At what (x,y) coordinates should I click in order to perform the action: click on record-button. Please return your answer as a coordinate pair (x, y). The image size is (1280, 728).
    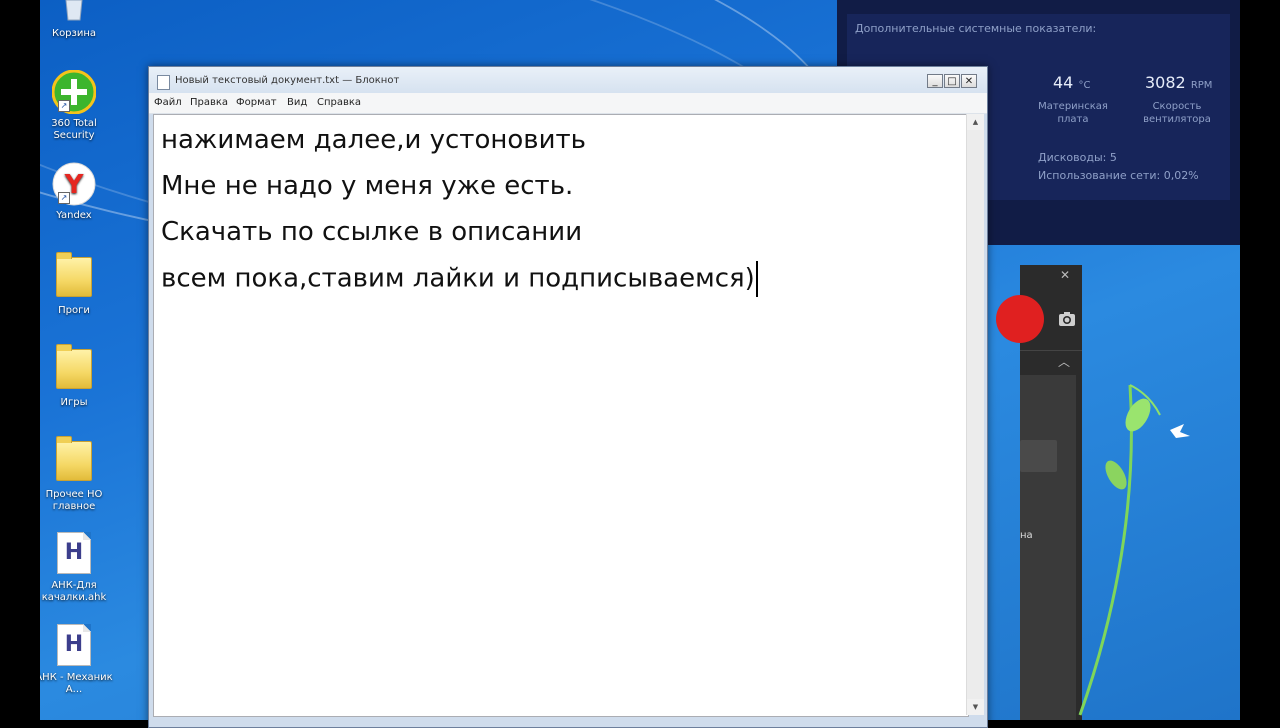
    Looking at the image, I should click on (1020, 319).